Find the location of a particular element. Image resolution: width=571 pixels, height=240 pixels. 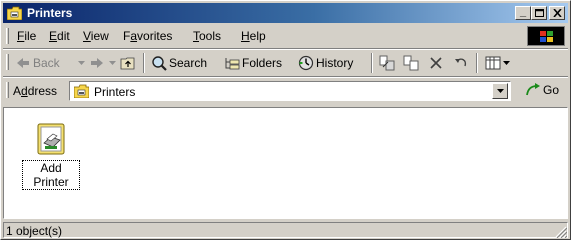

minimize-button: _ is located at coordinates (523, 13).